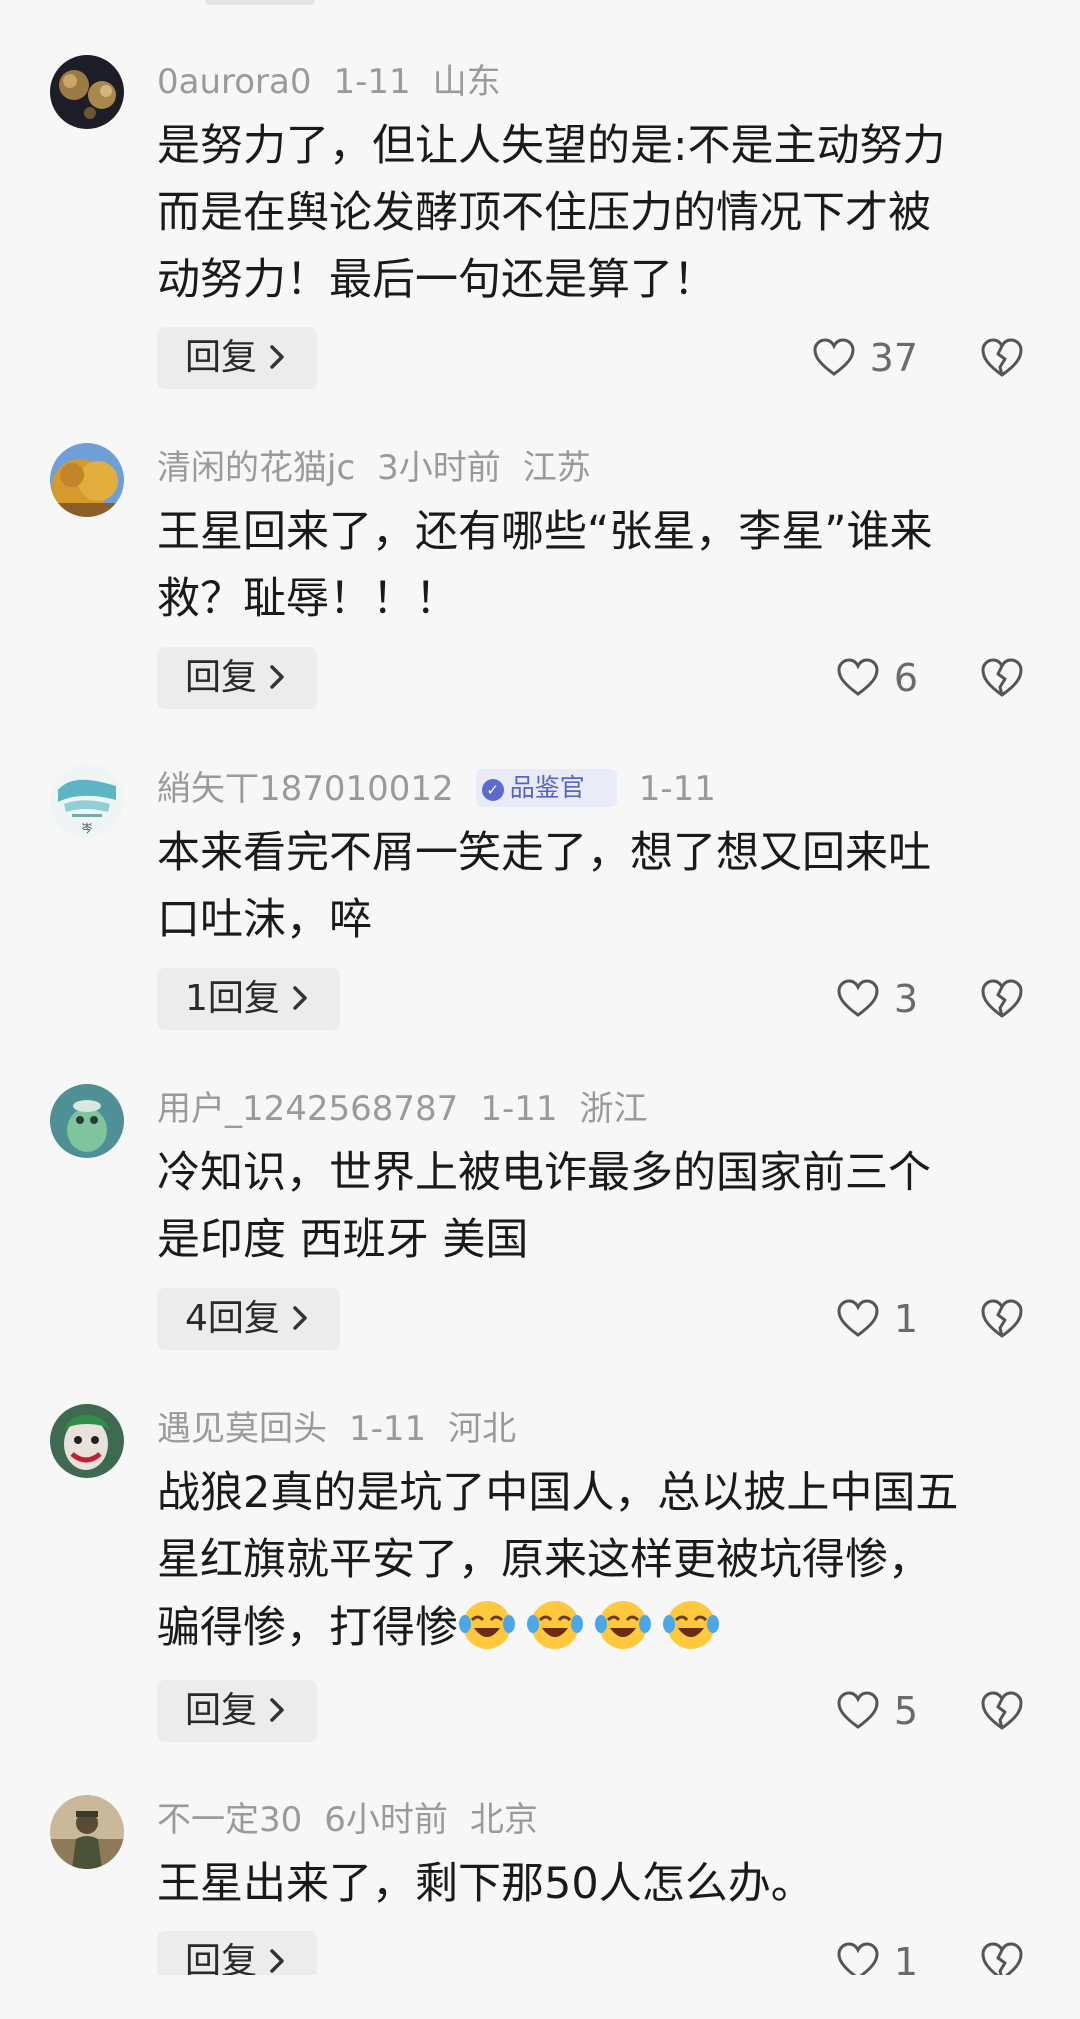 This screenshot has height=2019, width=1080. Describe the element at coordinates (613, 1109) in the screenshot. I see `comment-location: 浙江` at that location.